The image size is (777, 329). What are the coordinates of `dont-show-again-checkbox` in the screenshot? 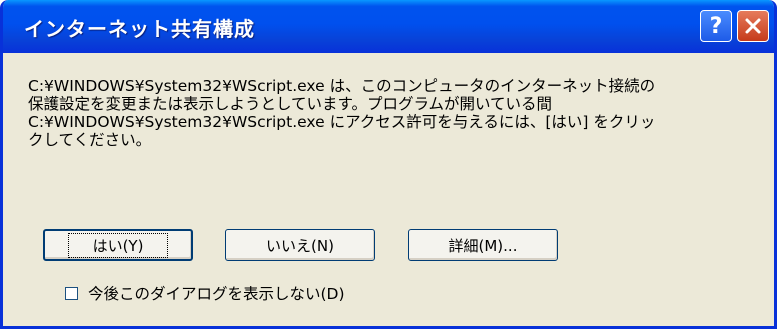 It's located at (71, 293).